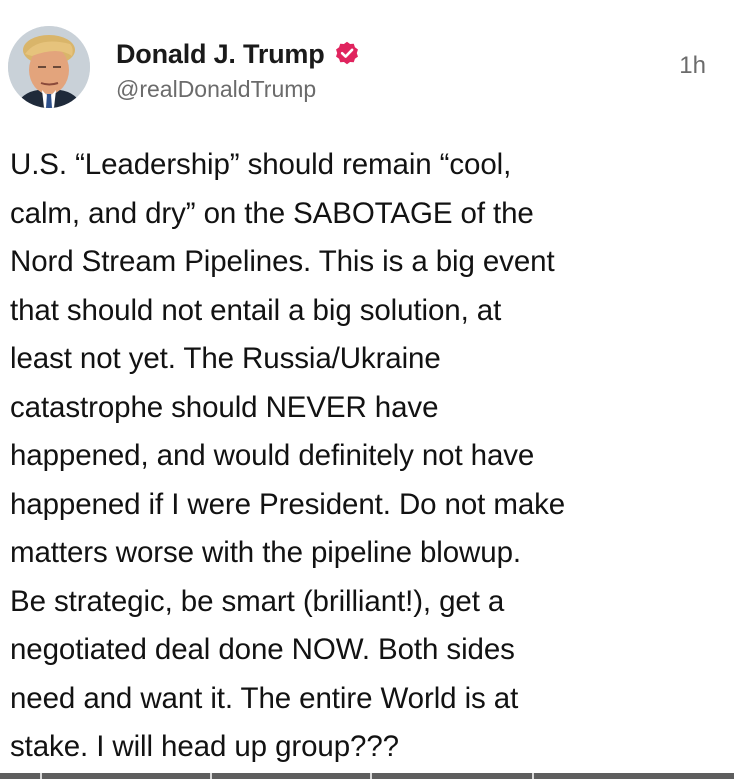 This screenshot has width=734, height=779. What do you see at coordinates (204, 746) in the screenshot?
I see `post-body-line: stake. I will head up group???` at bounding box center [204, 746].